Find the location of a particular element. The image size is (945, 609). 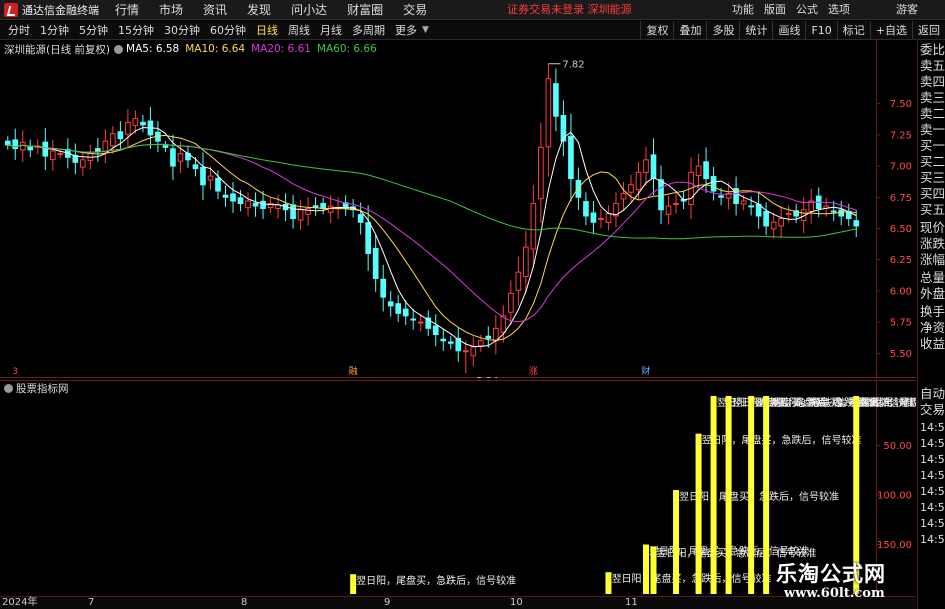

period-intraday: 分时 is located at coordinates (19, 30).